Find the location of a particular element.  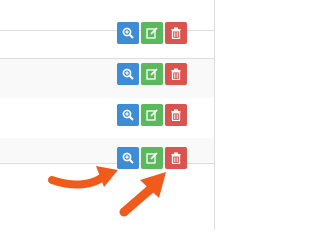

diagonal-arrow-head is located at coordinates (153, 185).